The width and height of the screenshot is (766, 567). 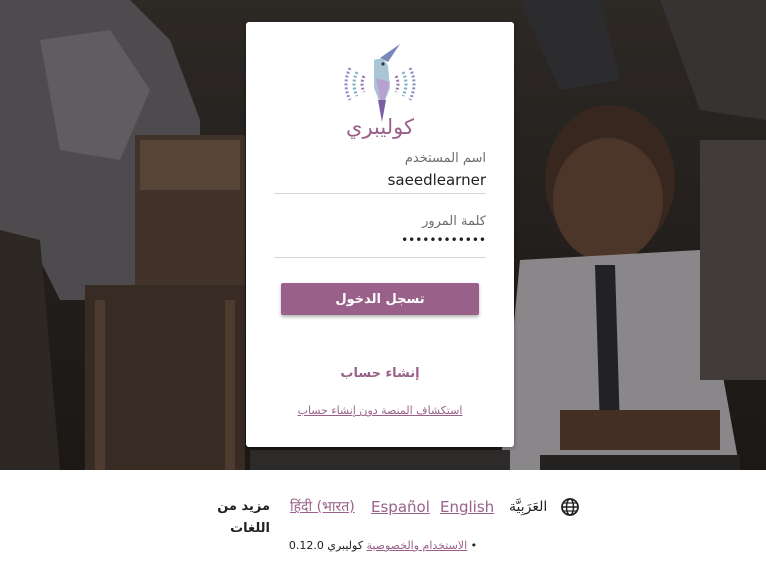 I want to click on privacy-link: الاستخدام والخصوصية, so click(x=416, y=545).